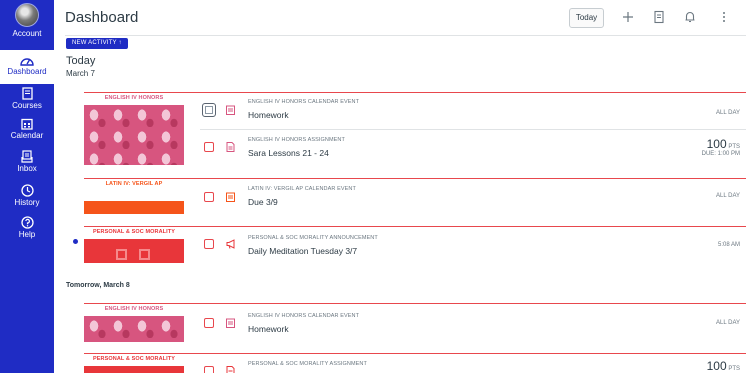 This screenshot has height=373, width=746. What do you see at coordinates (80, 73) in the screenshot?
I see `day-date: March 7` at bounding box center [80, 73].